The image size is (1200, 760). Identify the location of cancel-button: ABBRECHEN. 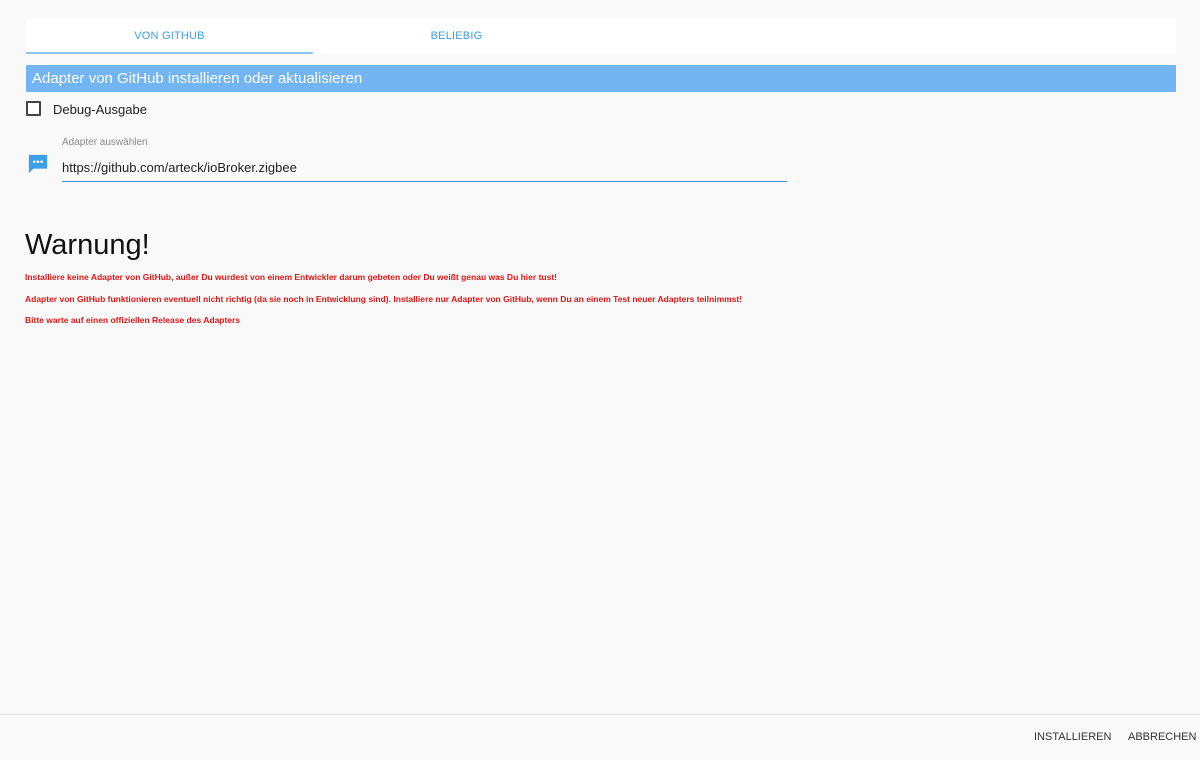
(1161, 737).